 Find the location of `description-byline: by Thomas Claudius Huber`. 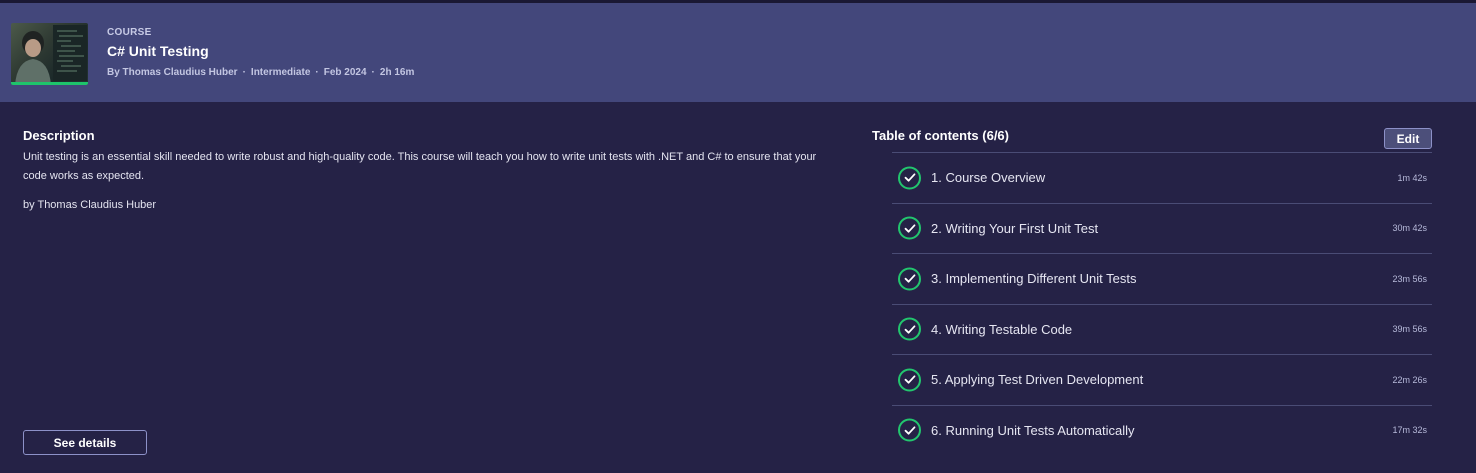

description-byline: by Thomas Claudius Huber is located at coordinates (90, 205).